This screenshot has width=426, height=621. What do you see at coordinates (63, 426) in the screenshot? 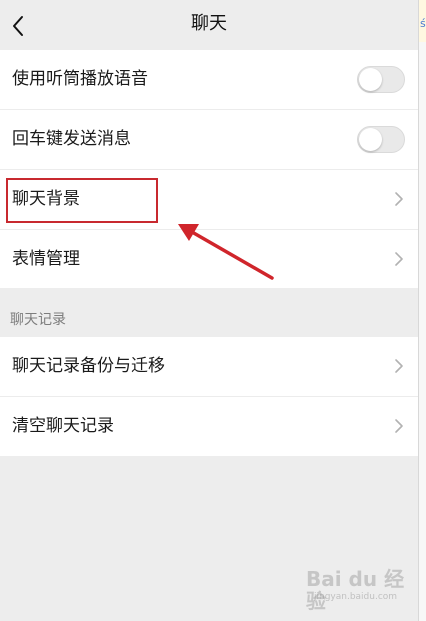
I see `setting-label: 清空聊天记录` at bounding box center [63, 426].